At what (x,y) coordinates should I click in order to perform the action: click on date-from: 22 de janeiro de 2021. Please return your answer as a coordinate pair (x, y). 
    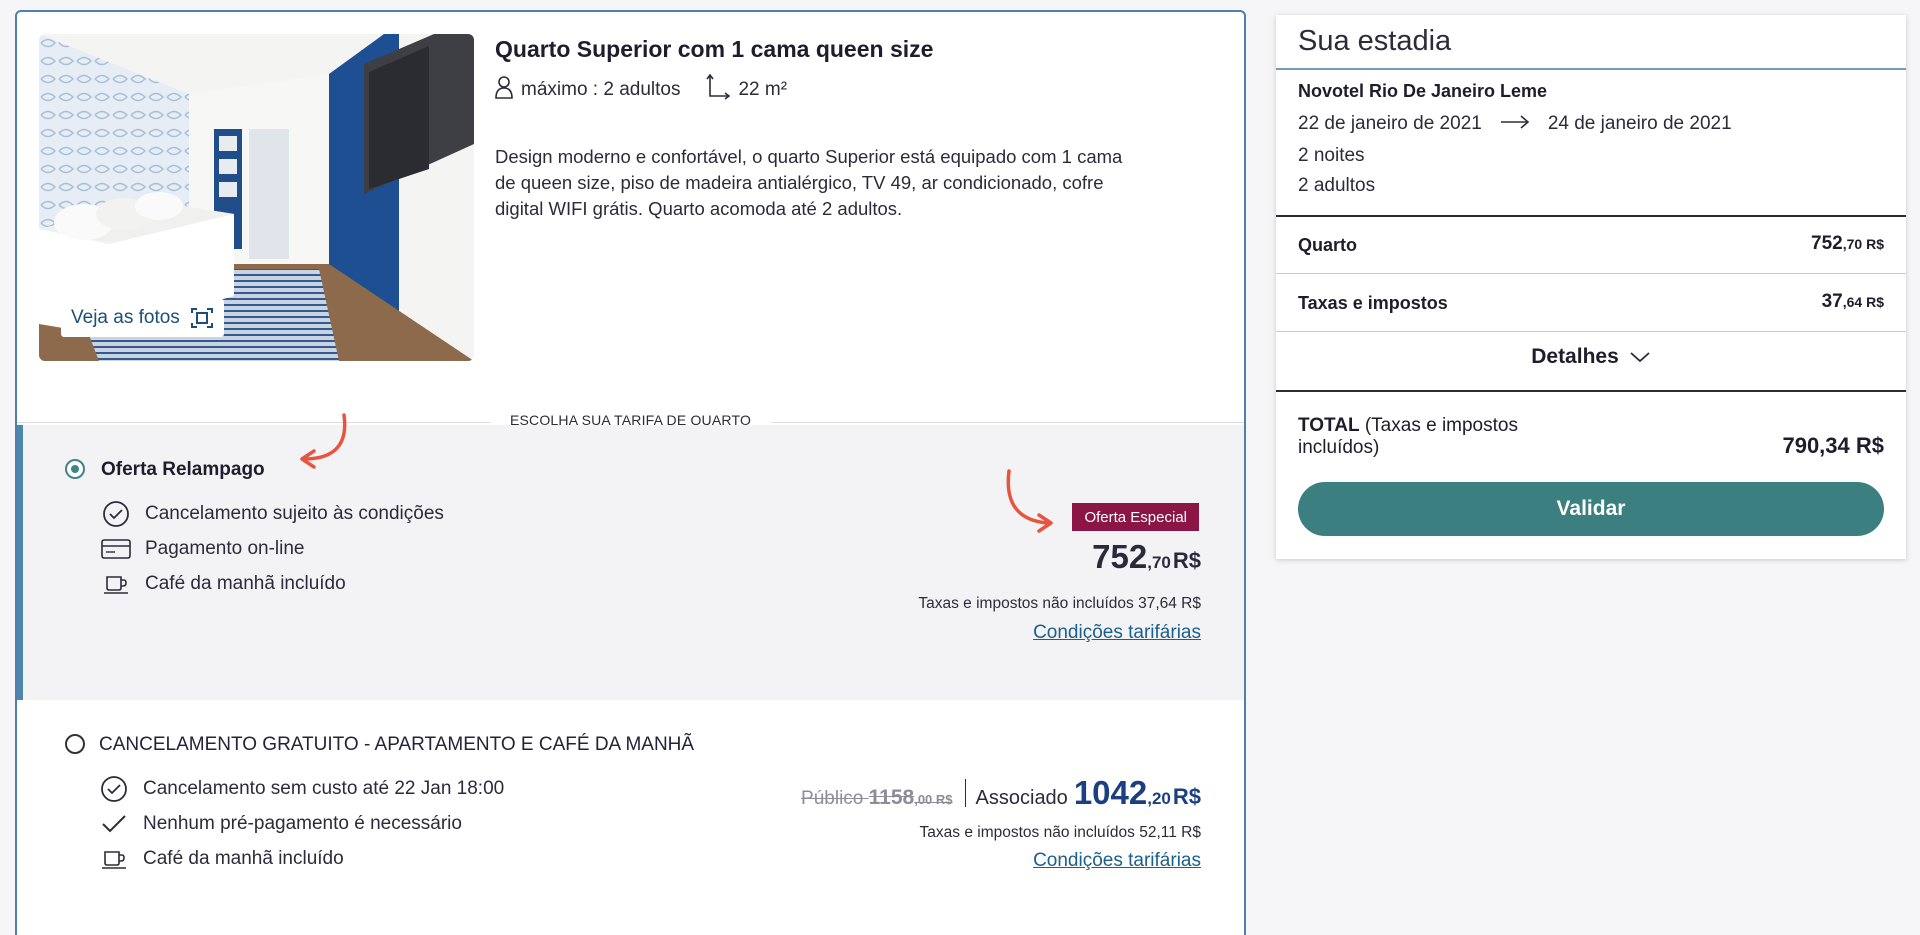
    Looking at the image, I should click on (1390, 123).